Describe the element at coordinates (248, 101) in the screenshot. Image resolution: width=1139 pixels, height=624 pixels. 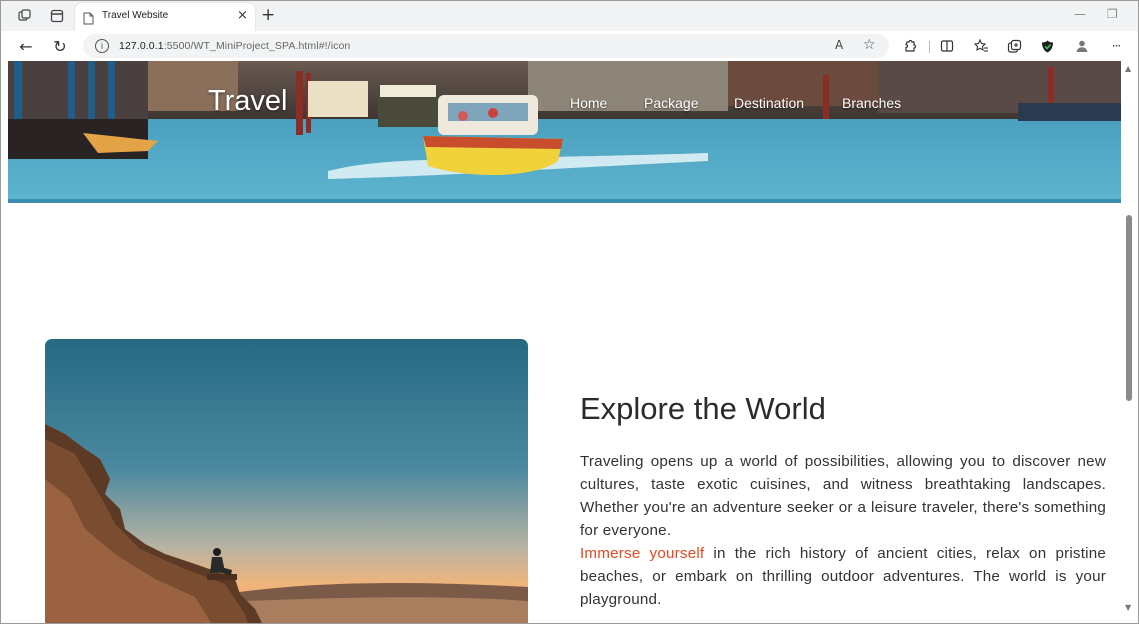
I see `site-brand: Travel` at that location.